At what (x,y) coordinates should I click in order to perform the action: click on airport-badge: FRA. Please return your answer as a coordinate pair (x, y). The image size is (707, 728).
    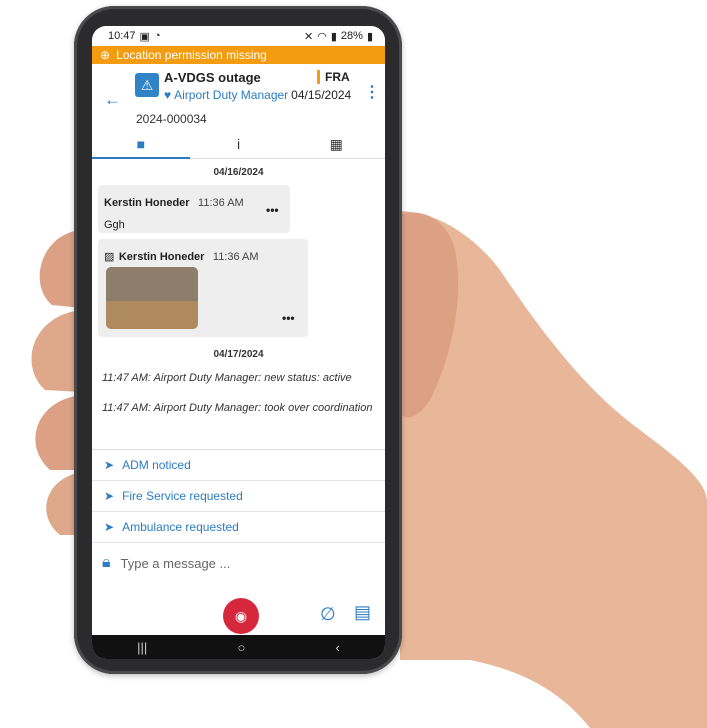
    Looking at the image, I should click on (333, 77).